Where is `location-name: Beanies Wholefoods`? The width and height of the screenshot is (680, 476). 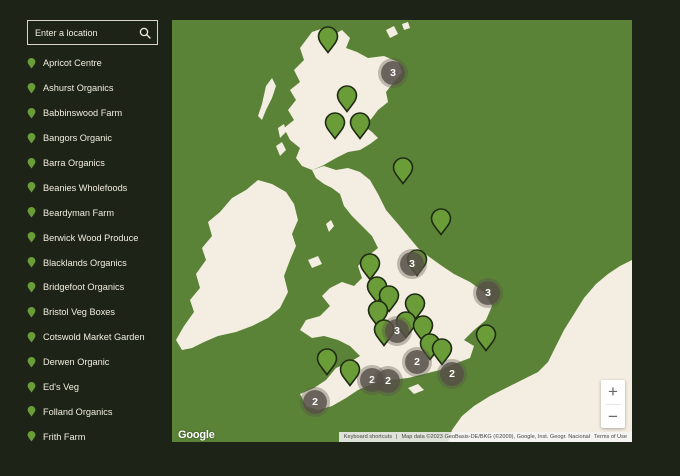
location-name: Beanies Wholefoods is located at coordinates (85, 187).